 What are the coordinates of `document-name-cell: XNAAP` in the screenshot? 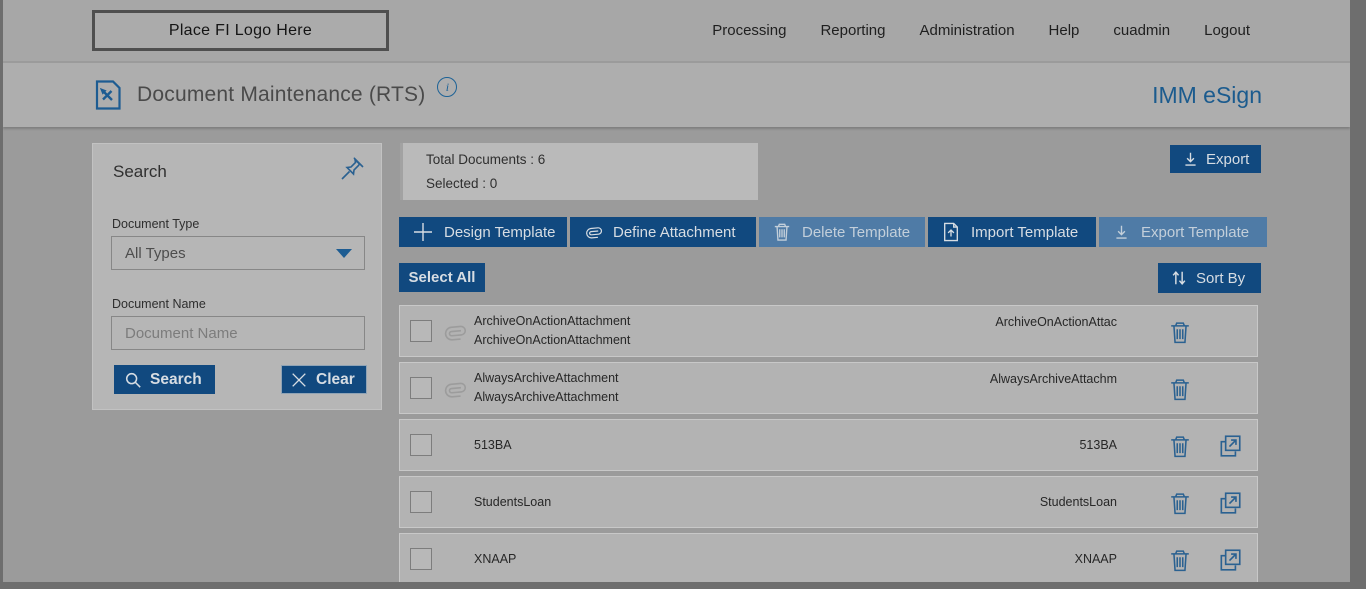 It's located at (495, 558).